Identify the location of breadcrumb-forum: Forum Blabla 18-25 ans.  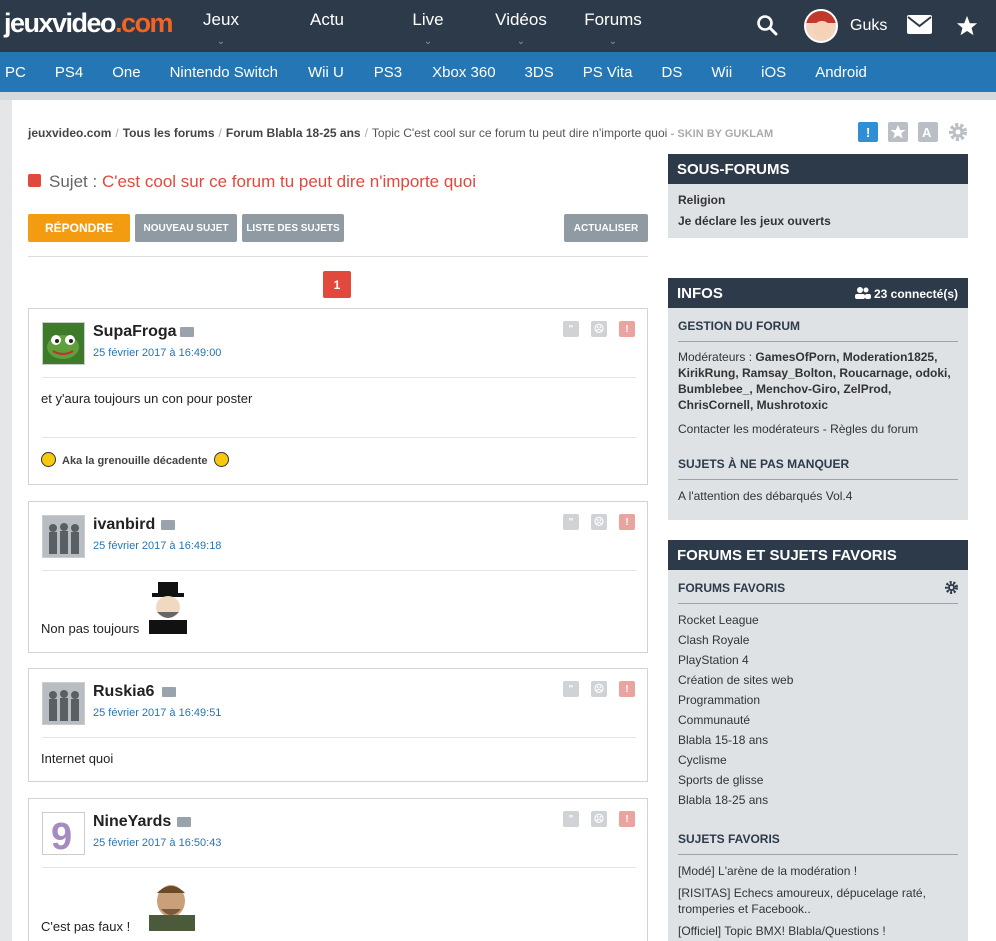
(293, 133).